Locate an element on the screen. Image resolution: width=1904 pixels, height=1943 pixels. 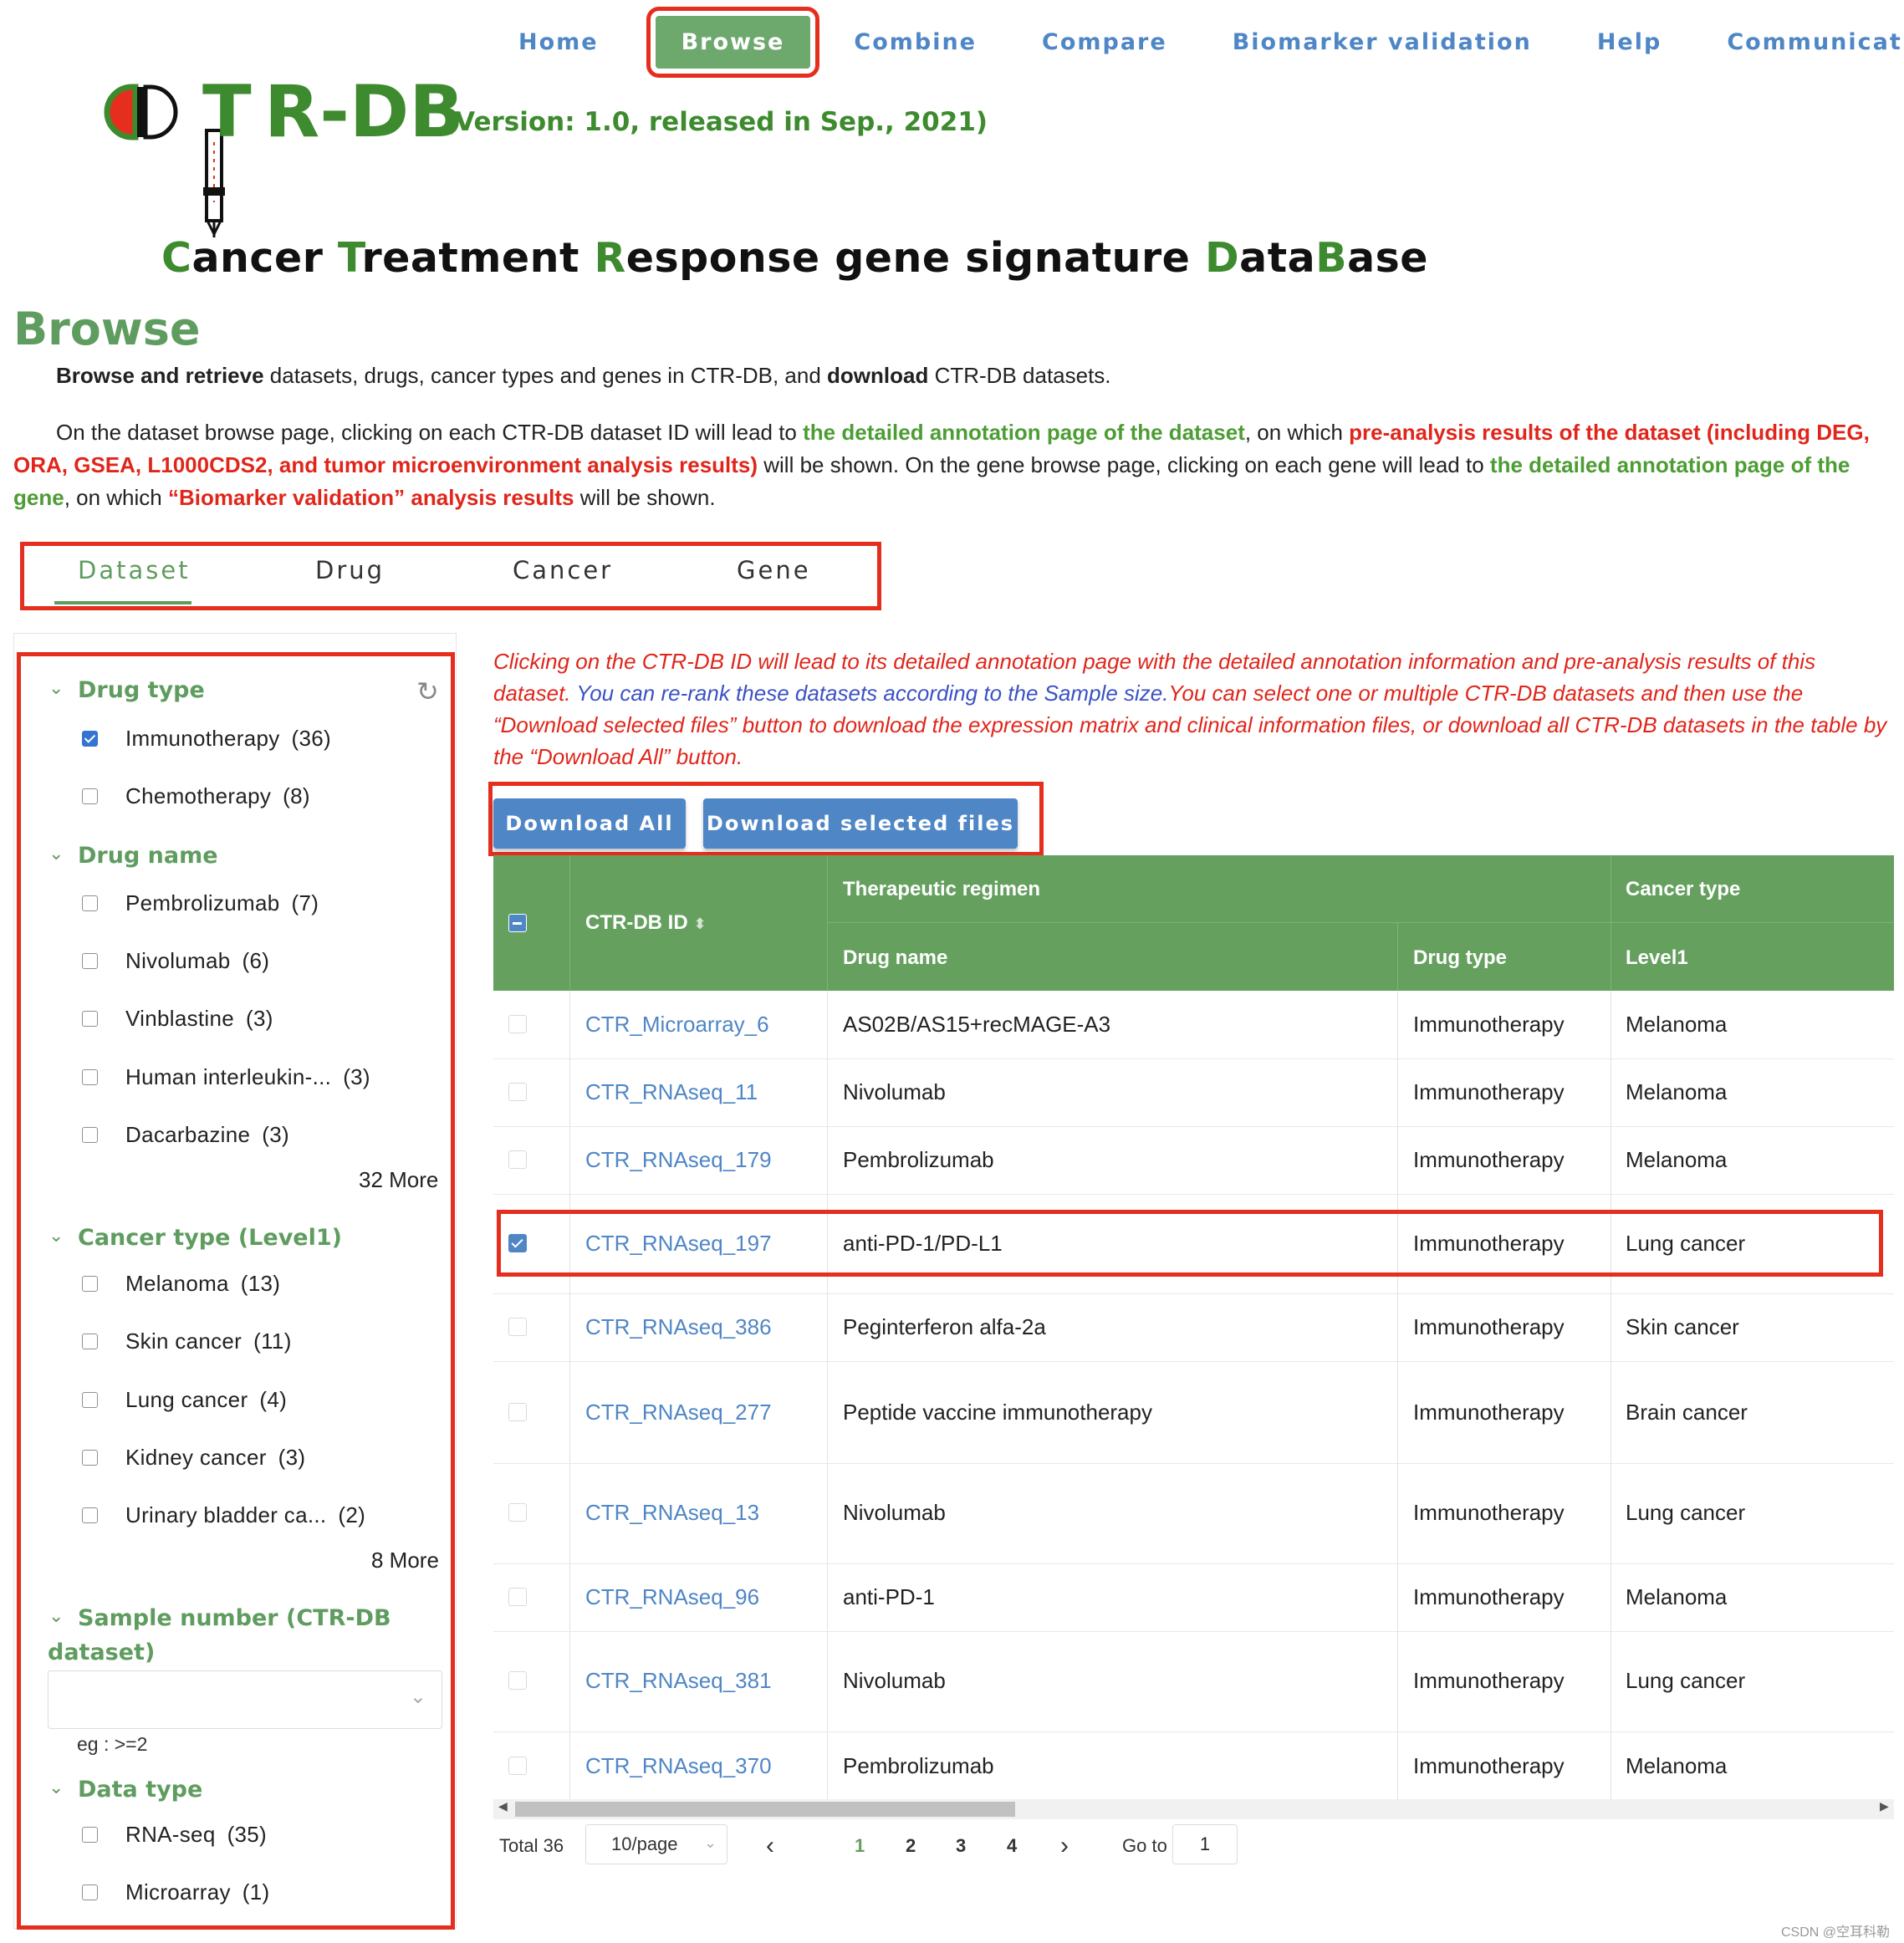
page-1: 1 is located at coordinates (860, 1846).